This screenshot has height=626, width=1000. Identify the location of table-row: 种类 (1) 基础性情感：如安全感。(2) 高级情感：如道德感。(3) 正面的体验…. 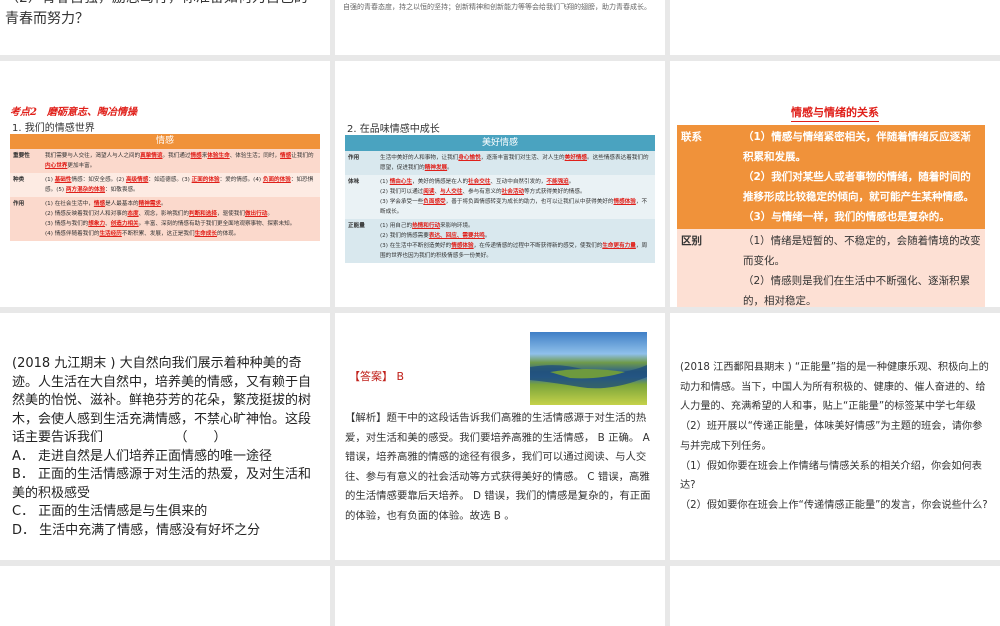
(165, 185).